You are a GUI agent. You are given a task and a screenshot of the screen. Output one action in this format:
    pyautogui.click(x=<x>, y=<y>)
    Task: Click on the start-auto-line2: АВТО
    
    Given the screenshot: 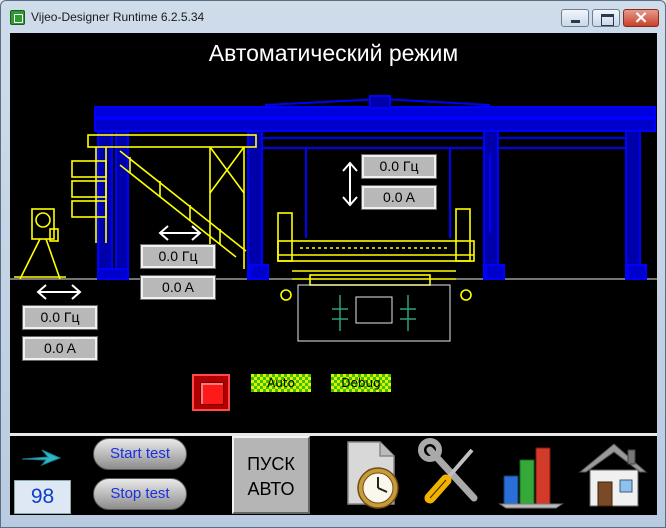 What is the action you would take?
    pyautogui.click(x=271, y=489)
    